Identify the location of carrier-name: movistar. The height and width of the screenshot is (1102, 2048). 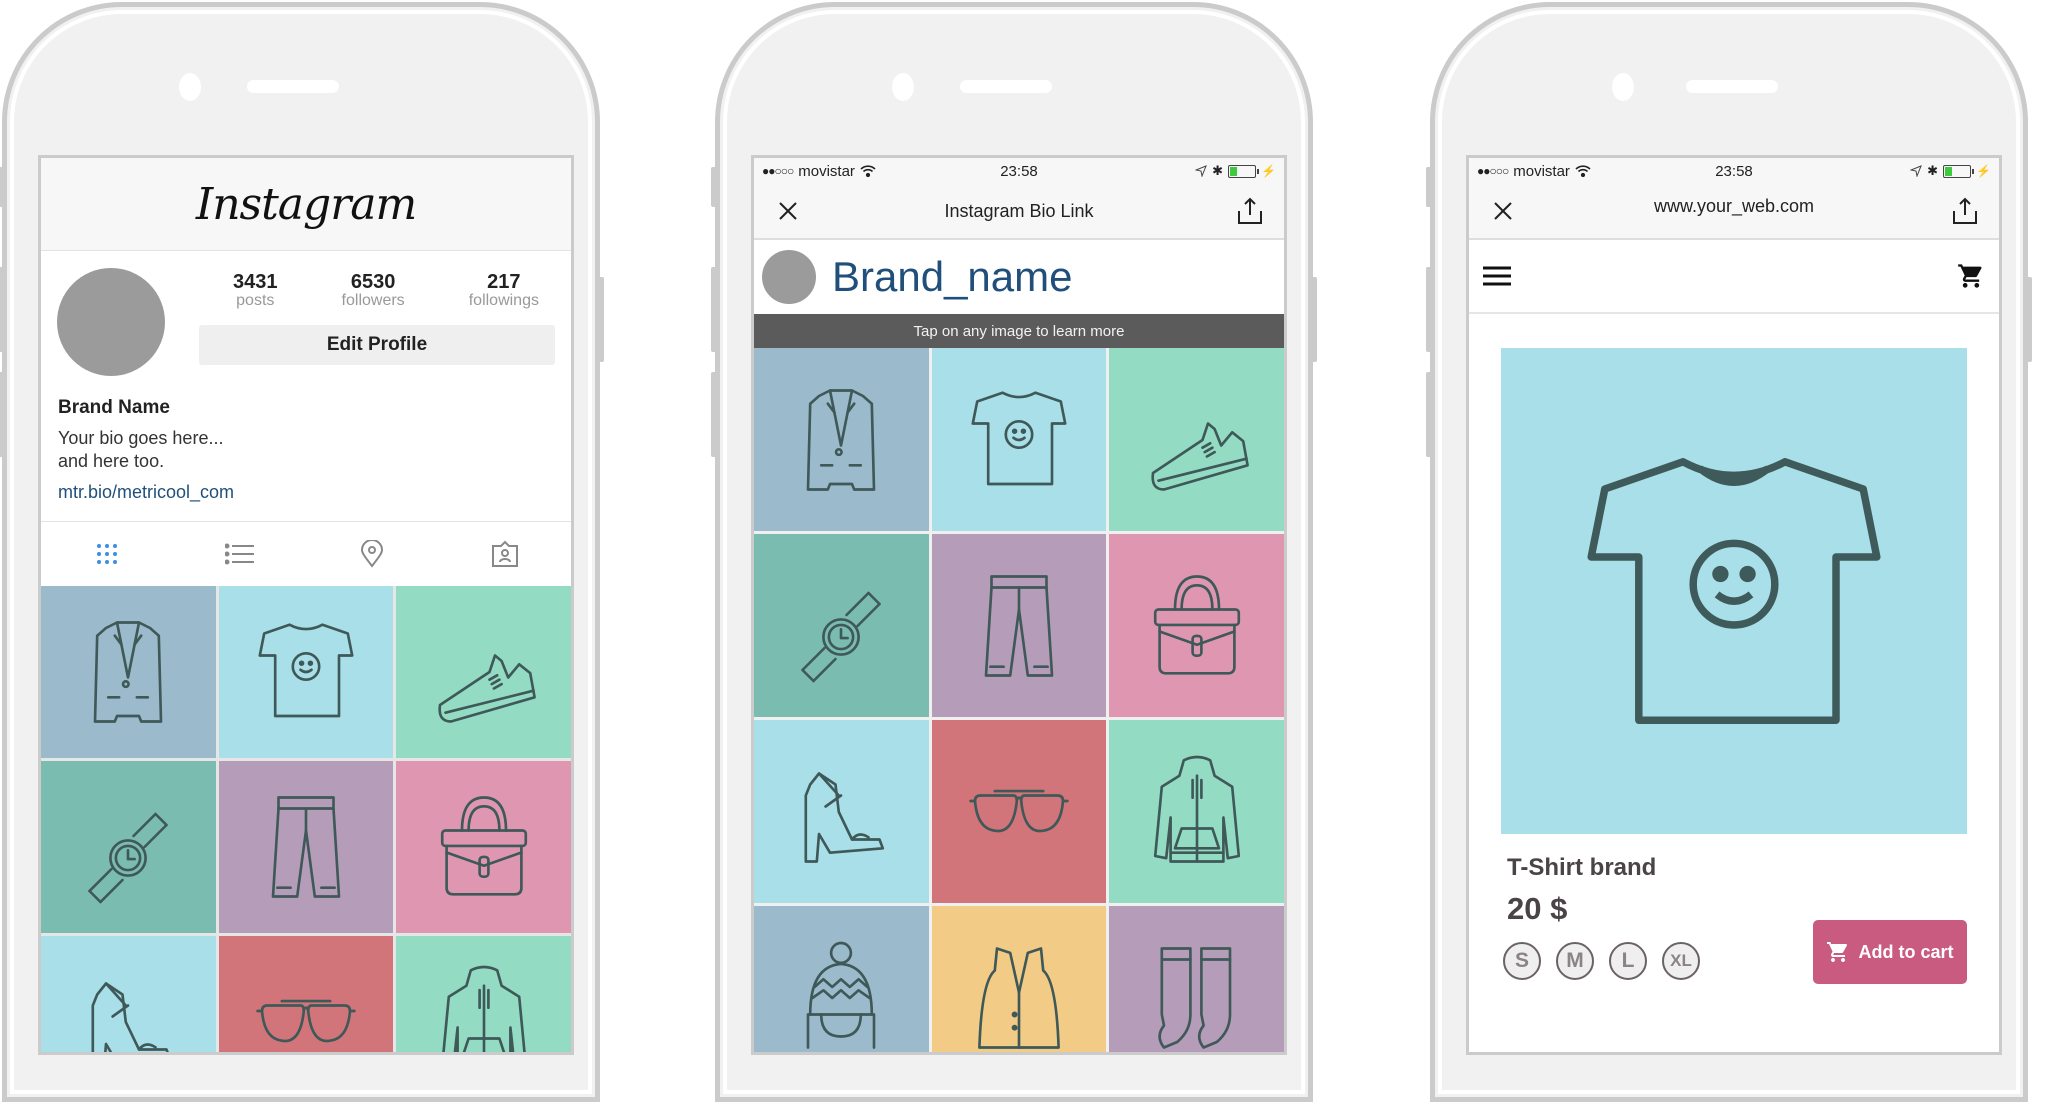
(826, 171).